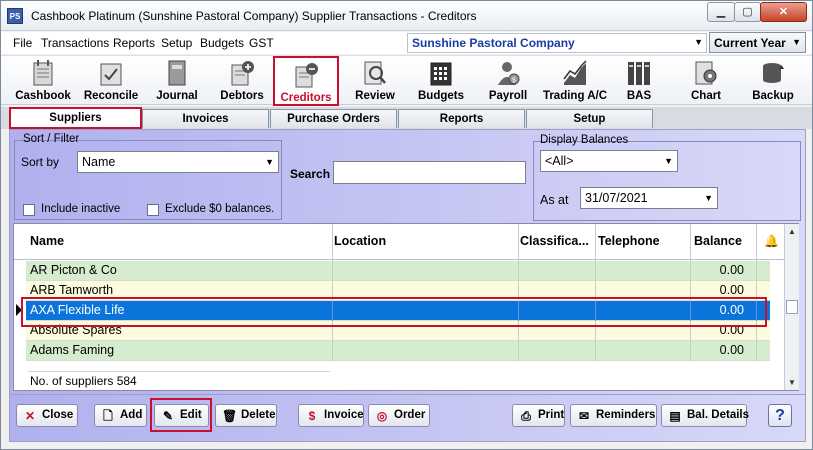 This screenshot has height=450, width=813. What do you see at coordinates (15, 16) in the screenshot?
I see `app-logo-icon: PS` at bounding box center [15, 16].